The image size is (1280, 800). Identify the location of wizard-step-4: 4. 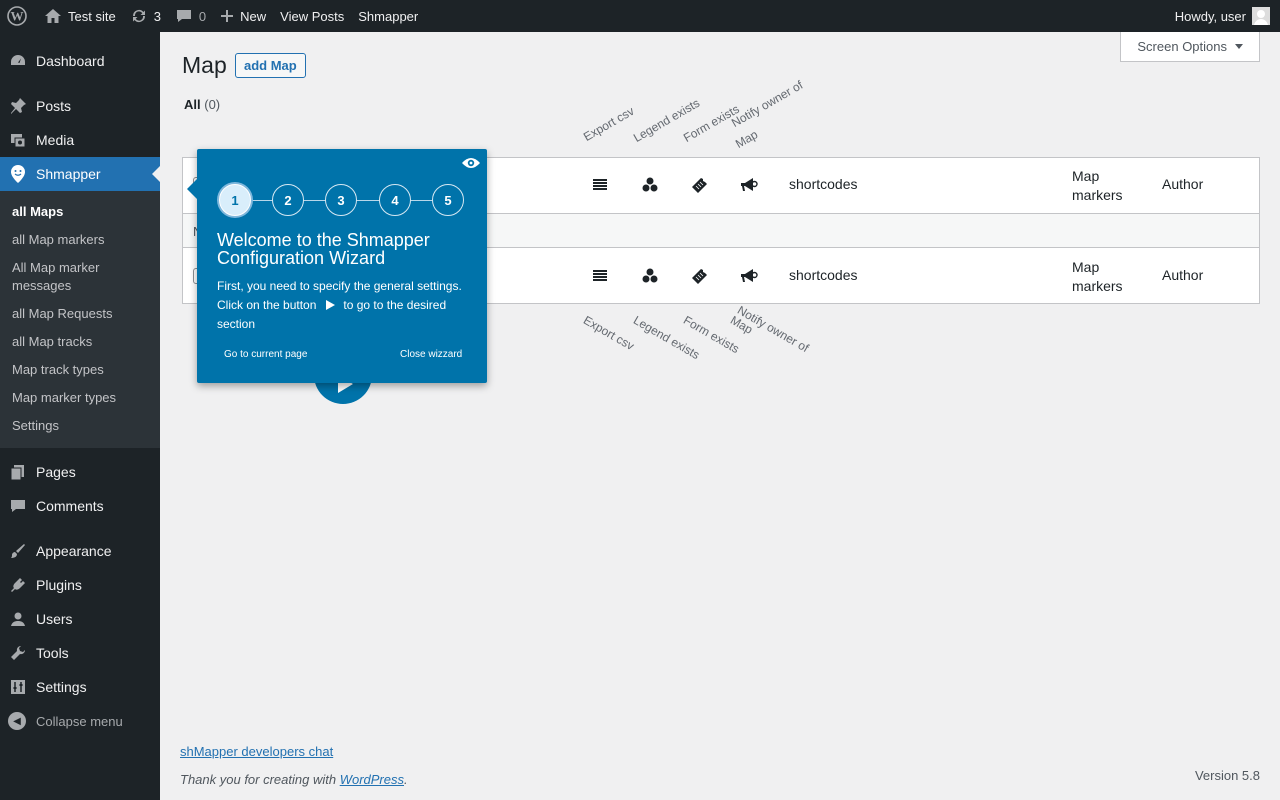
(395, 200).